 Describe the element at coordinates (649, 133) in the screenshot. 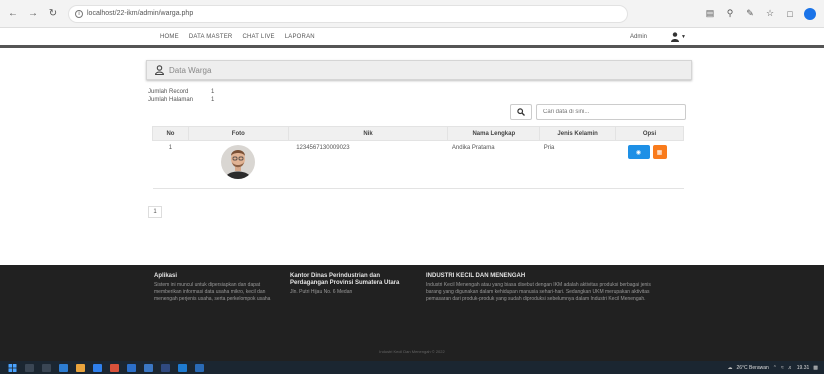

I see `col-header-opsi: Opsi` at that location.